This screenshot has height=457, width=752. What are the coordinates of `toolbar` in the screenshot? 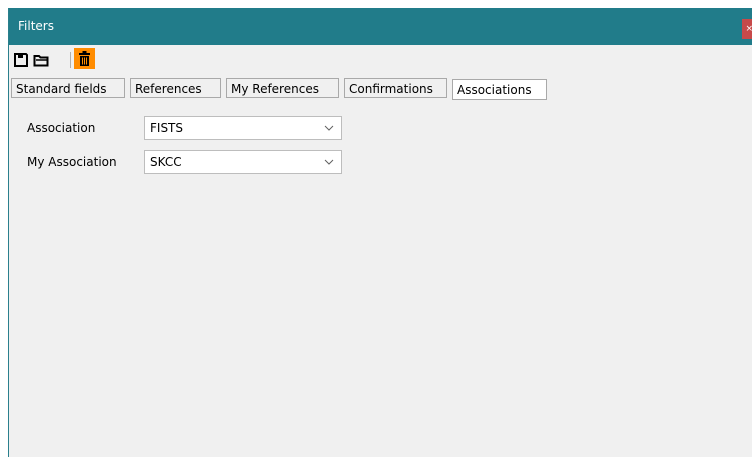 It's located at (380, 60).